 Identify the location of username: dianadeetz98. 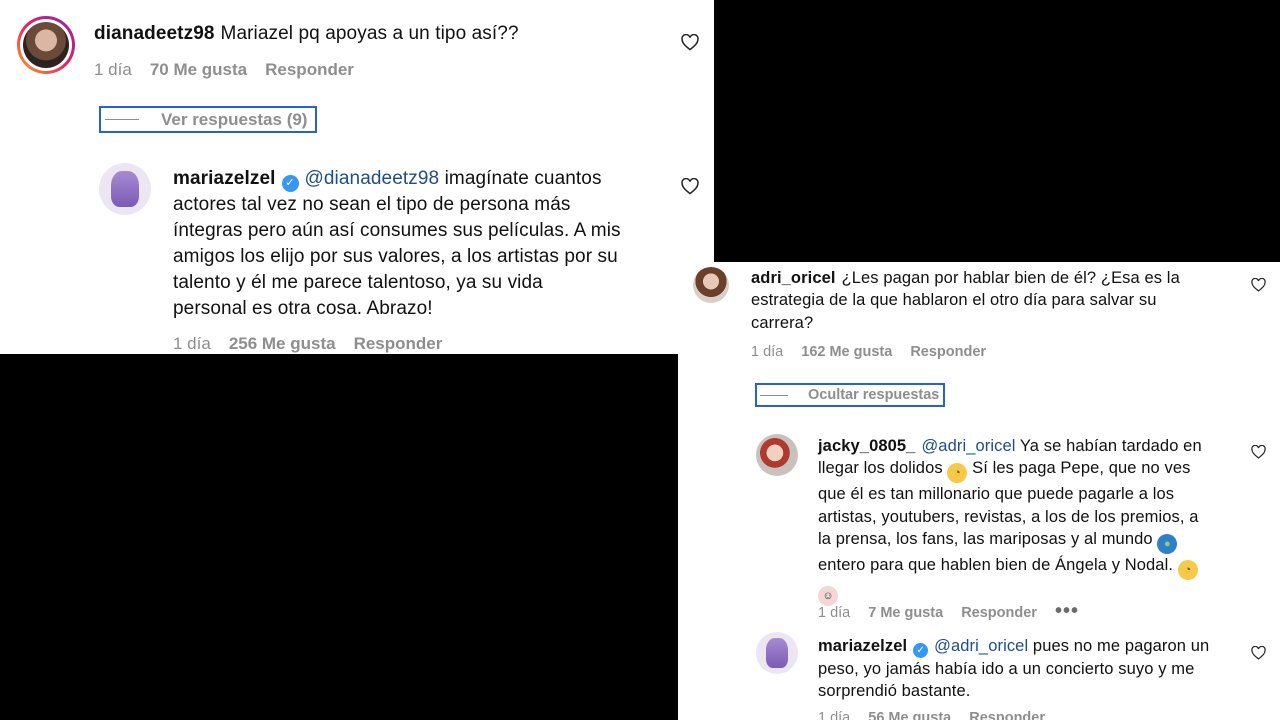
(154, 33).